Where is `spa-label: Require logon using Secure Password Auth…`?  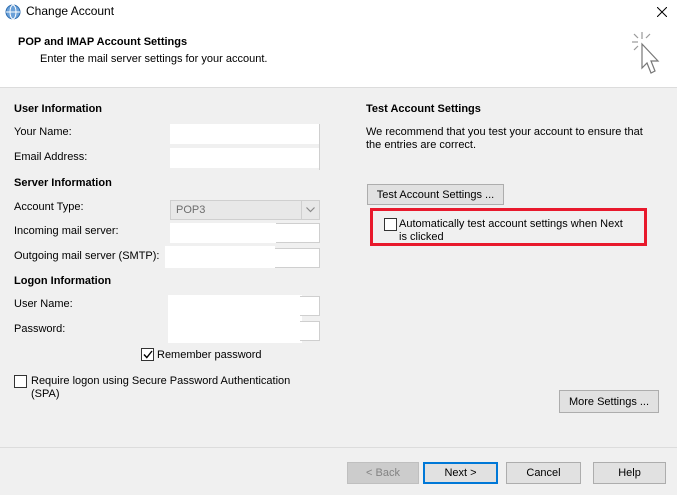 spa-label: Require logon using Secure Password Auth… is located at coordinates (161, 381).